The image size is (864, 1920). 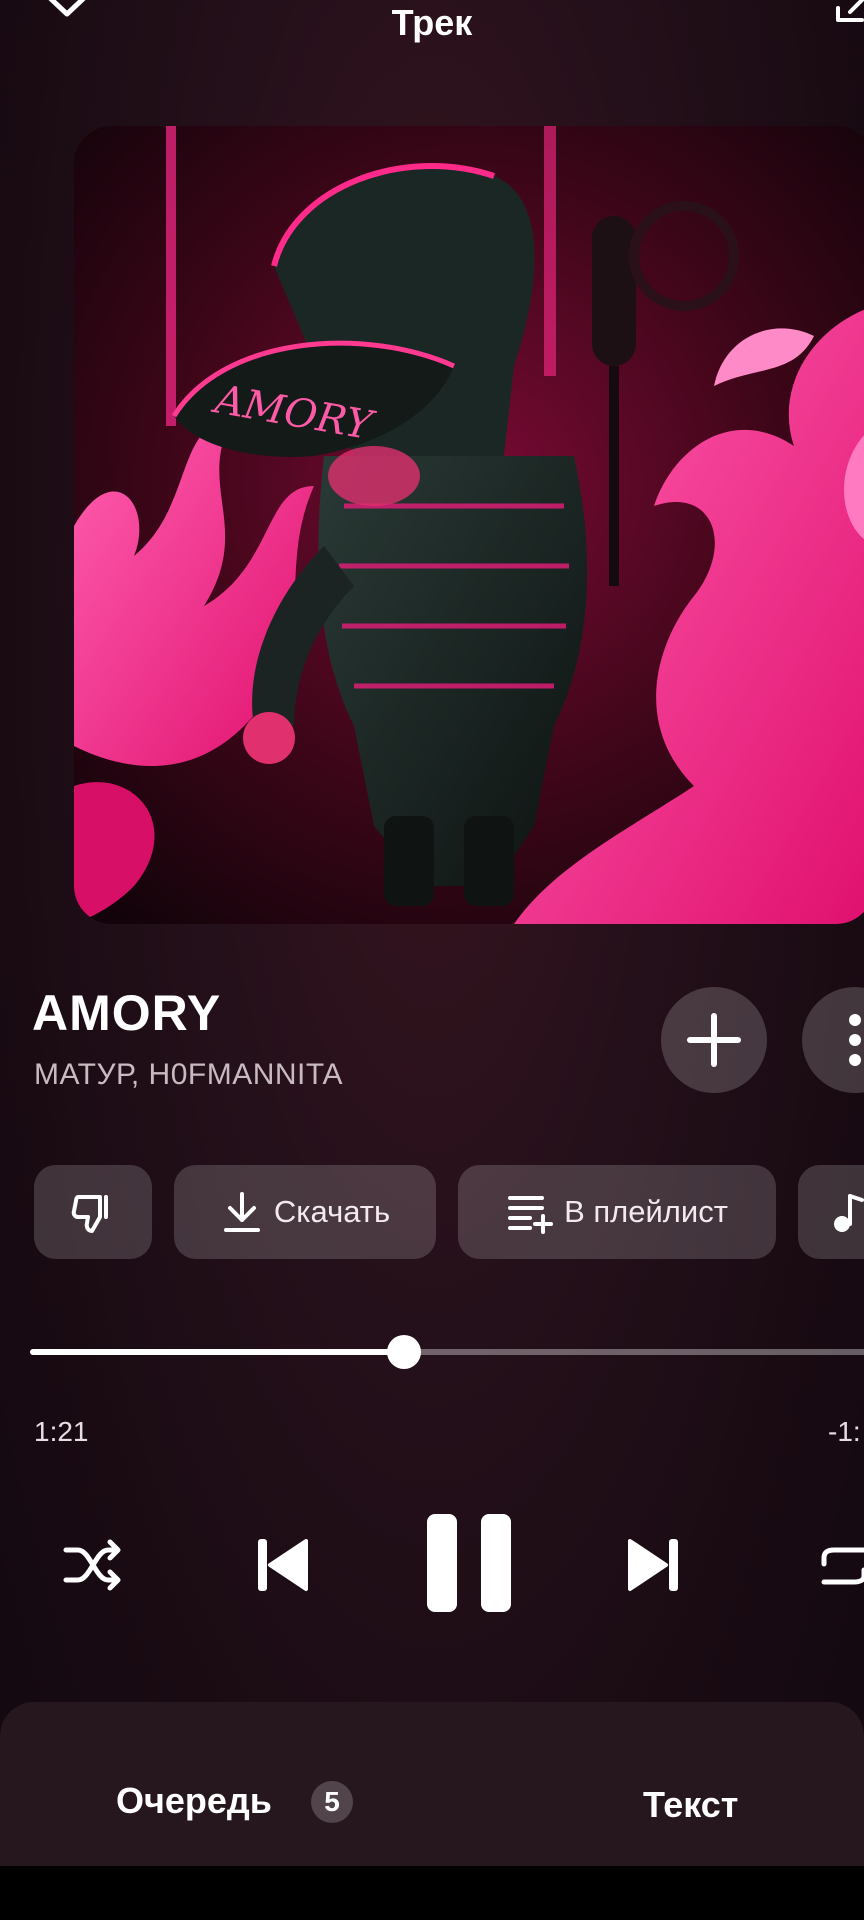 What do you see at coordinates (447, 1352) in the screenshot?
I see `progress-bar` at bounding box center [447, 1352].